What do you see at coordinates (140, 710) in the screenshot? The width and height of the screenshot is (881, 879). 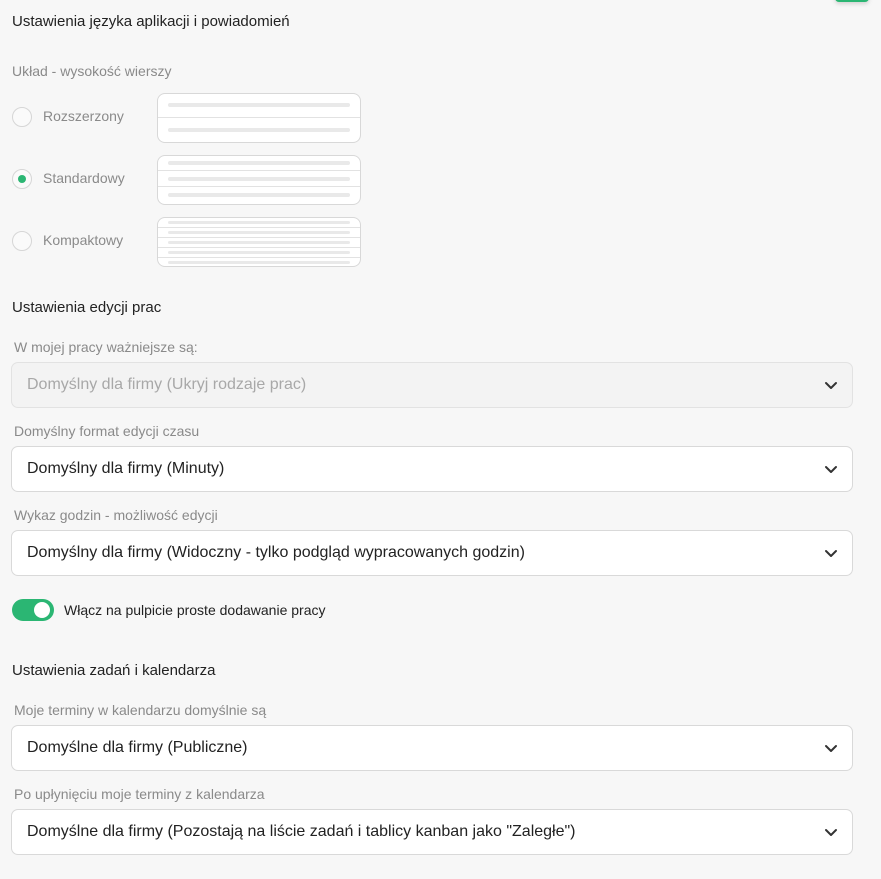 I see `calendar-visibility-label: Moje terminy w kalendarzu domyślnie są` at bounding box center [140, 710].